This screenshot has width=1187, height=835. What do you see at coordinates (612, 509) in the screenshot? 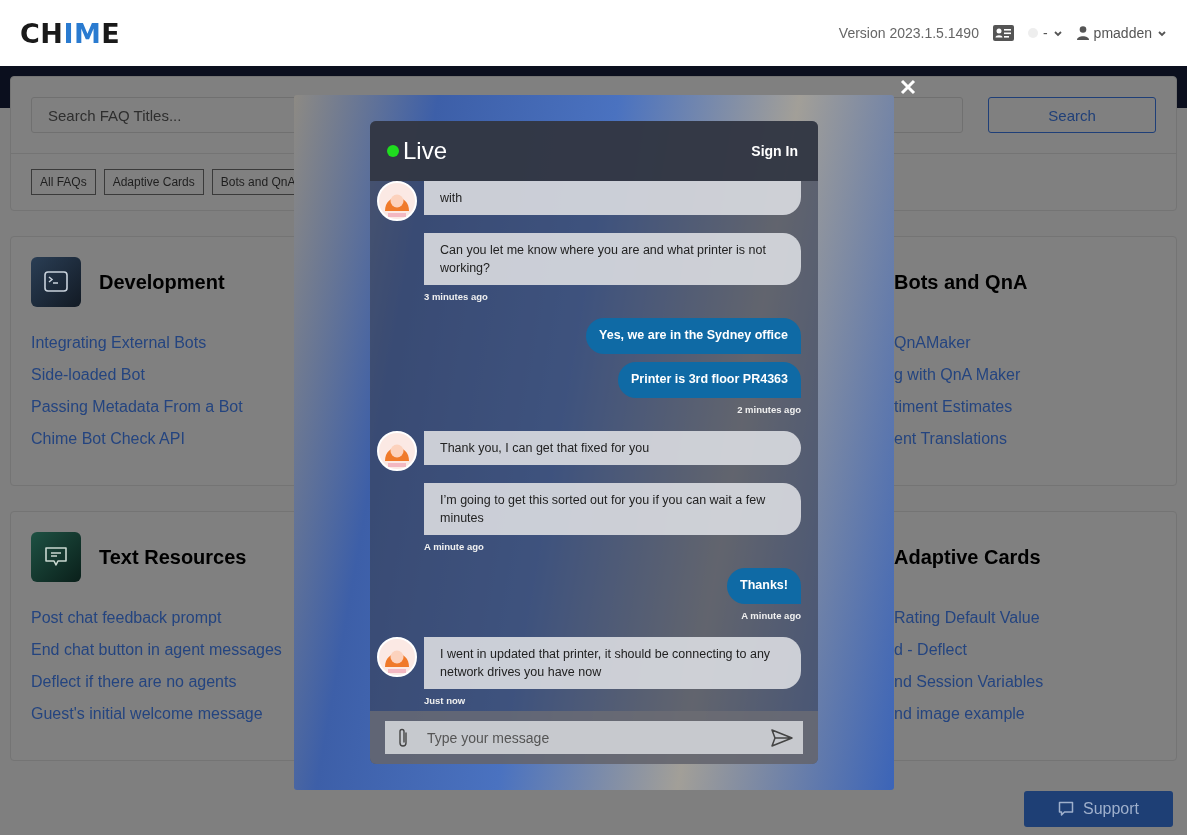
I see `message-bubble: I’m going to get this sorted out for you if you can wait a few minutes` at bounding box center [612, 509].